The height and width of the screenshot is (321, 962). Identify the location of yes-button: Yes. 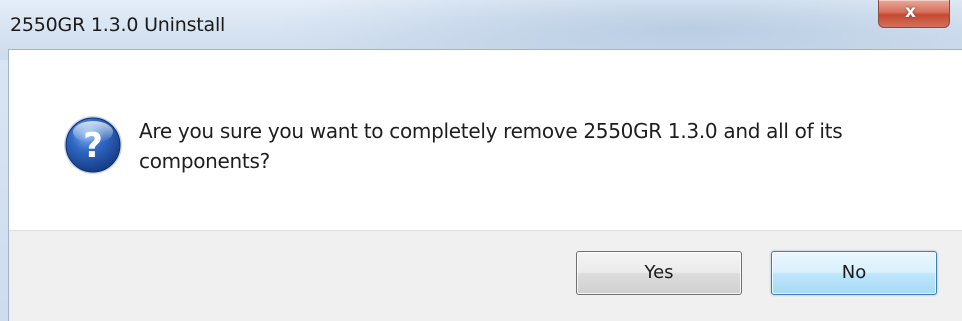
(659, 273).